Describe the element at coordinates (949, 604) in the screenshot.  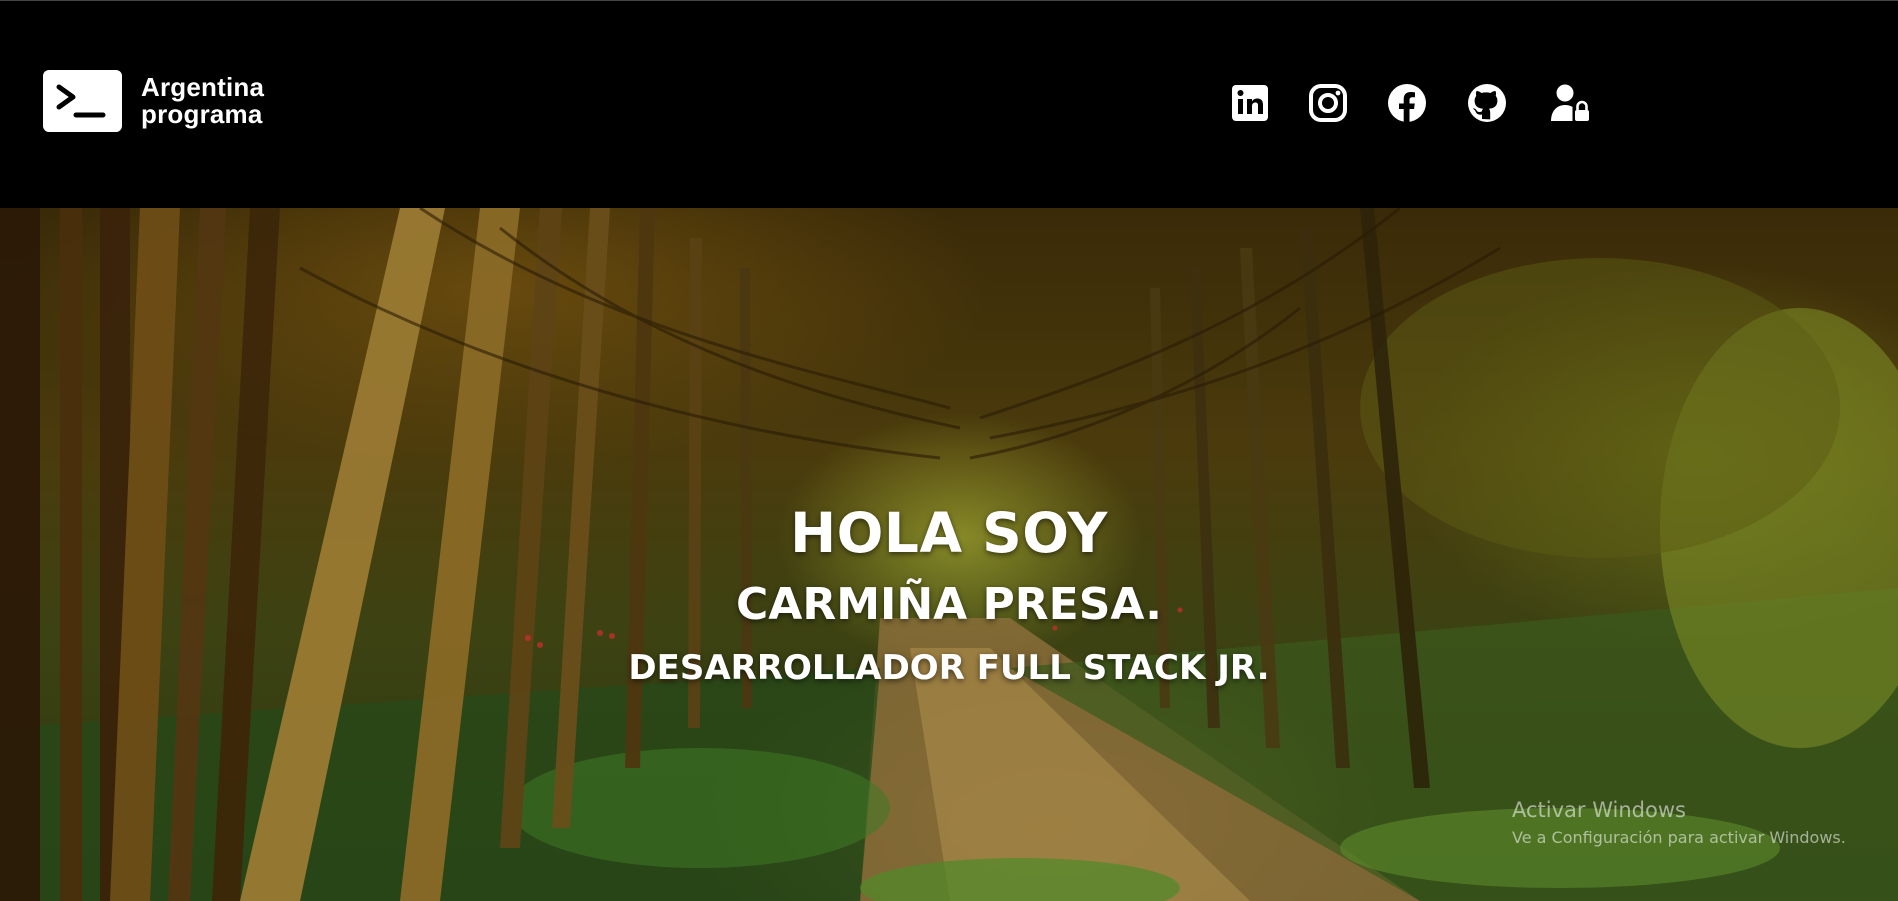
I see `hero-name: CARMIÑA PRESA.` at that location.